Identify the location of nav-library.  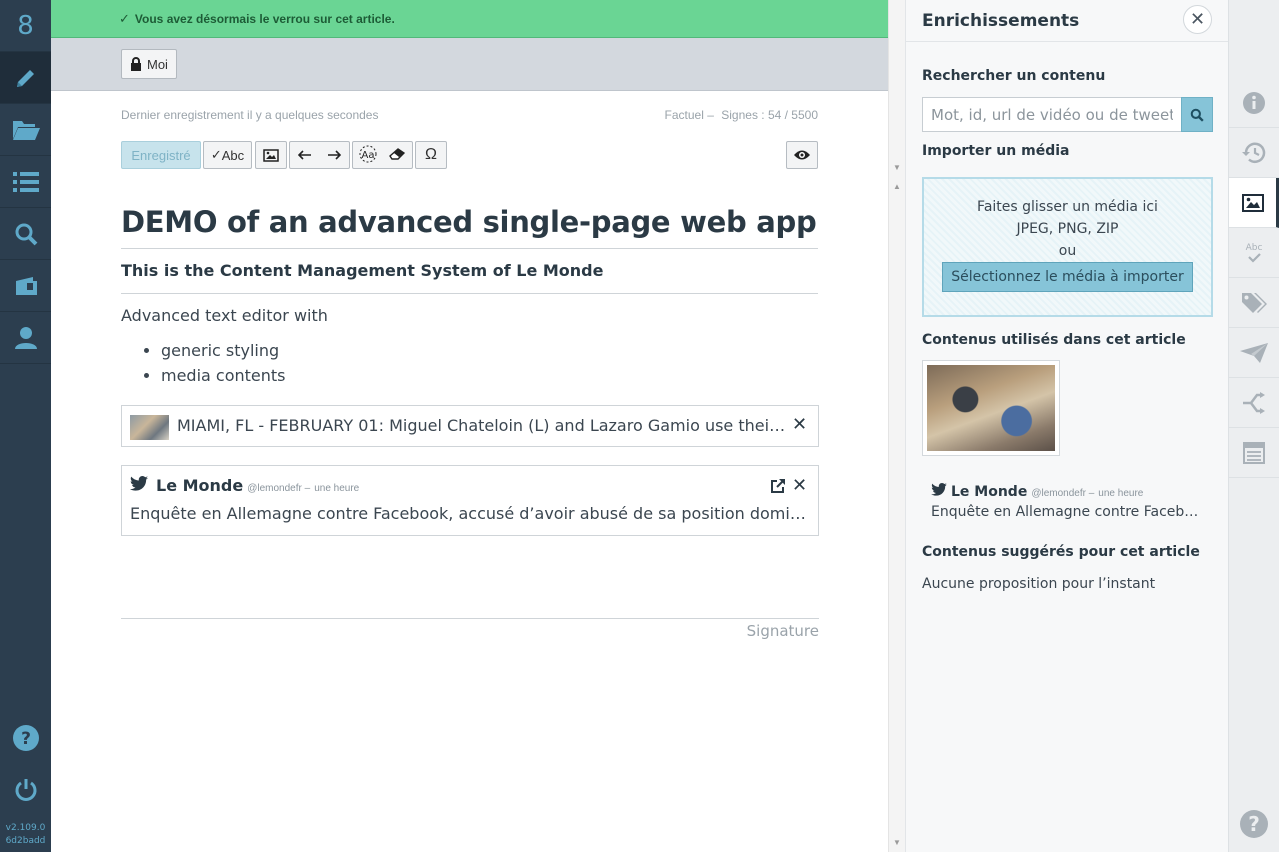
(25, 286).